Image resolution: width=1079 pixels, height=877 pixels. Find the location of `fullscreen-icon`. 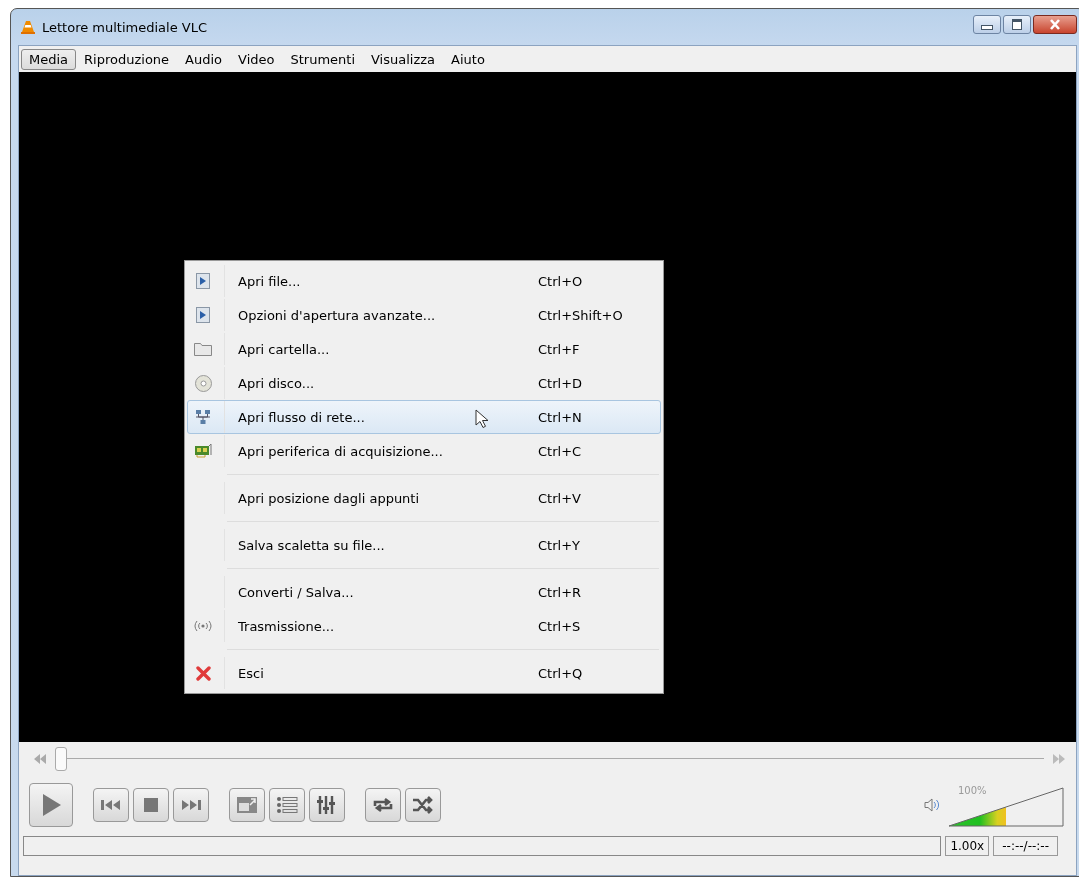

fullscreen-icon is located at coordinates (247, 805).